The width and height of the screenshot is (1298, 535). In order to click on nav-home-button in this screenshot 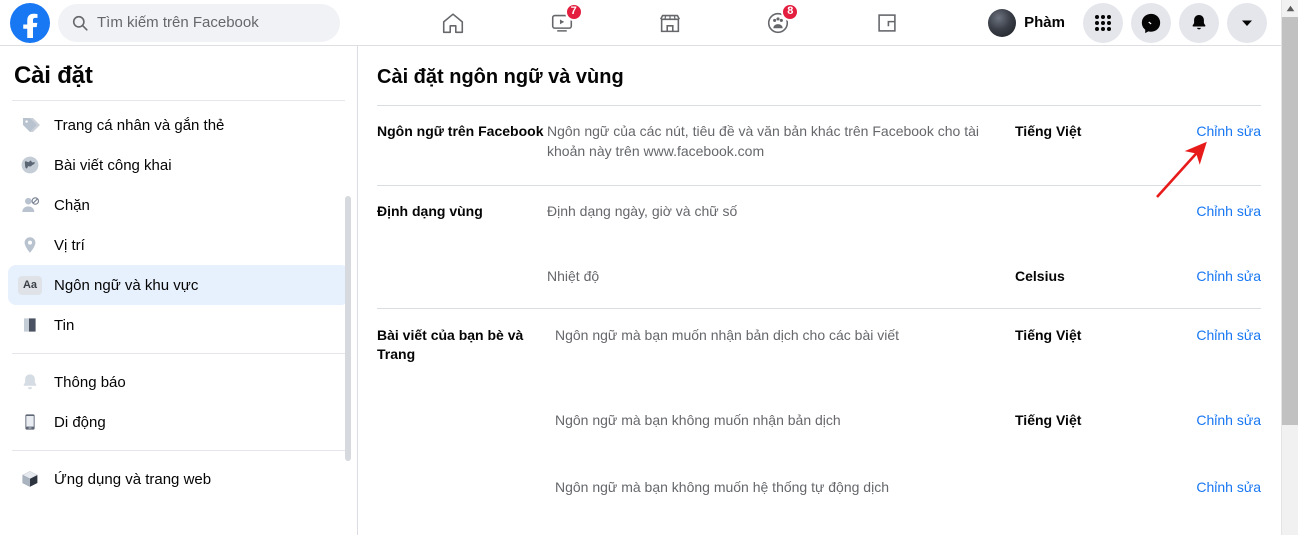, I will do `click(453, 23)`.